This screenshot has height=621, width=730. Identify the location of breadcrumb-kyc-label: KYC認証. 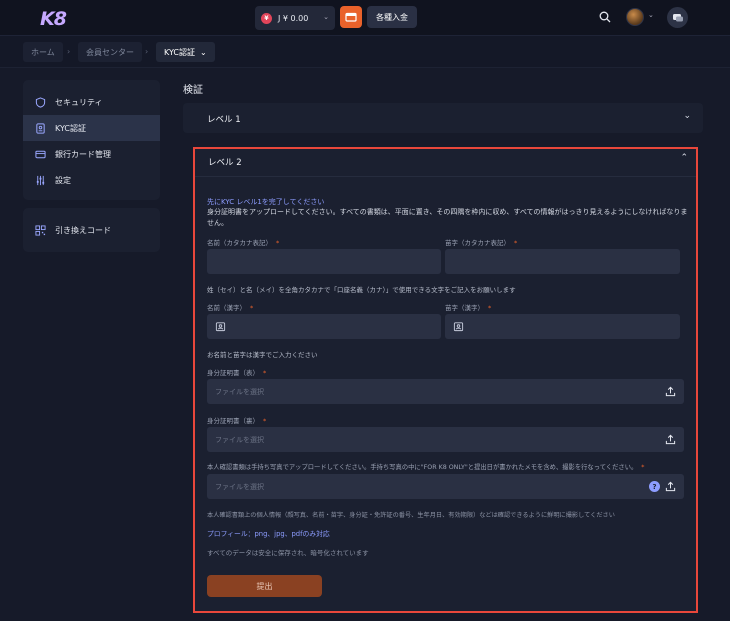
(179, 52).